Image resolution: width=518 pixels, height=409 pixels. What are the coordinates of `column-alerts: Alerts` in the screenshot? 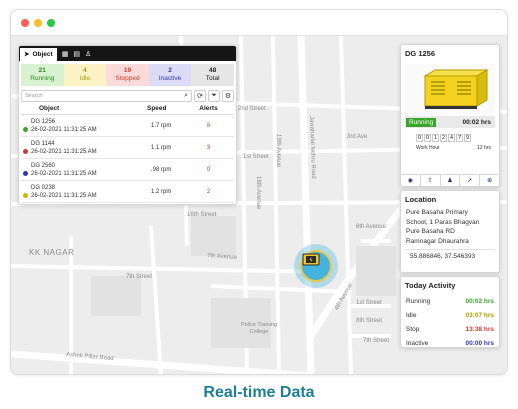 It's located at (208, 108).